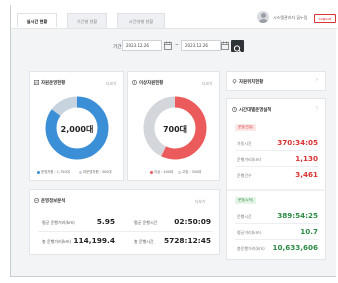  What do you see at coordinates (276, 81) in the screenshot?
I see `resource-location-card: 자원위치현황 ›` at bounding box center [276, 81].